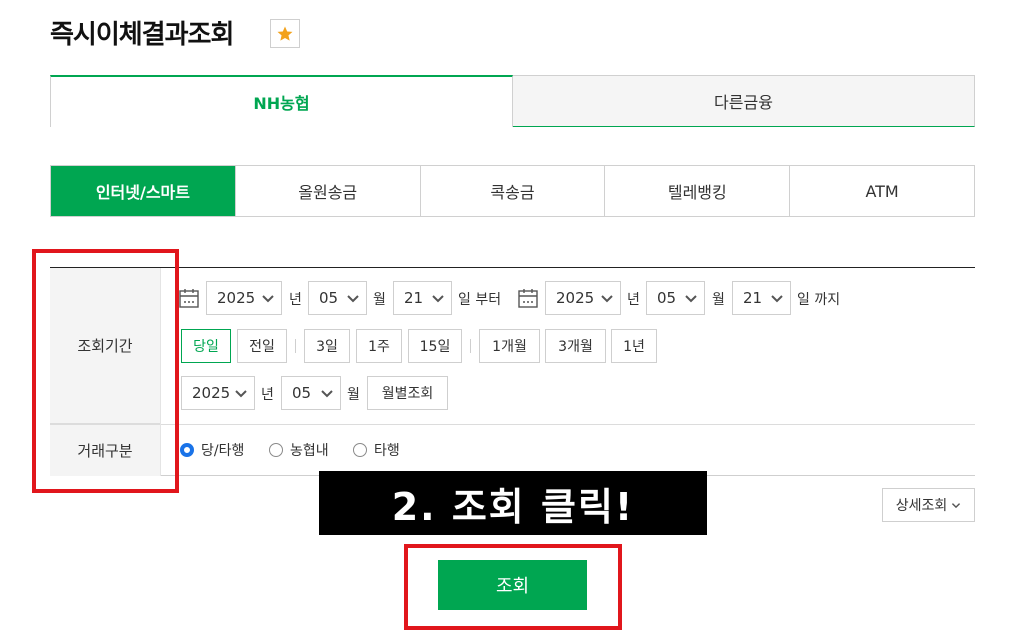 The height and width of the screenshot is (630, 1029). Describe the element at coordinates (575, 298) in the screenshot. I see `end-year-value: 2025` at that location.